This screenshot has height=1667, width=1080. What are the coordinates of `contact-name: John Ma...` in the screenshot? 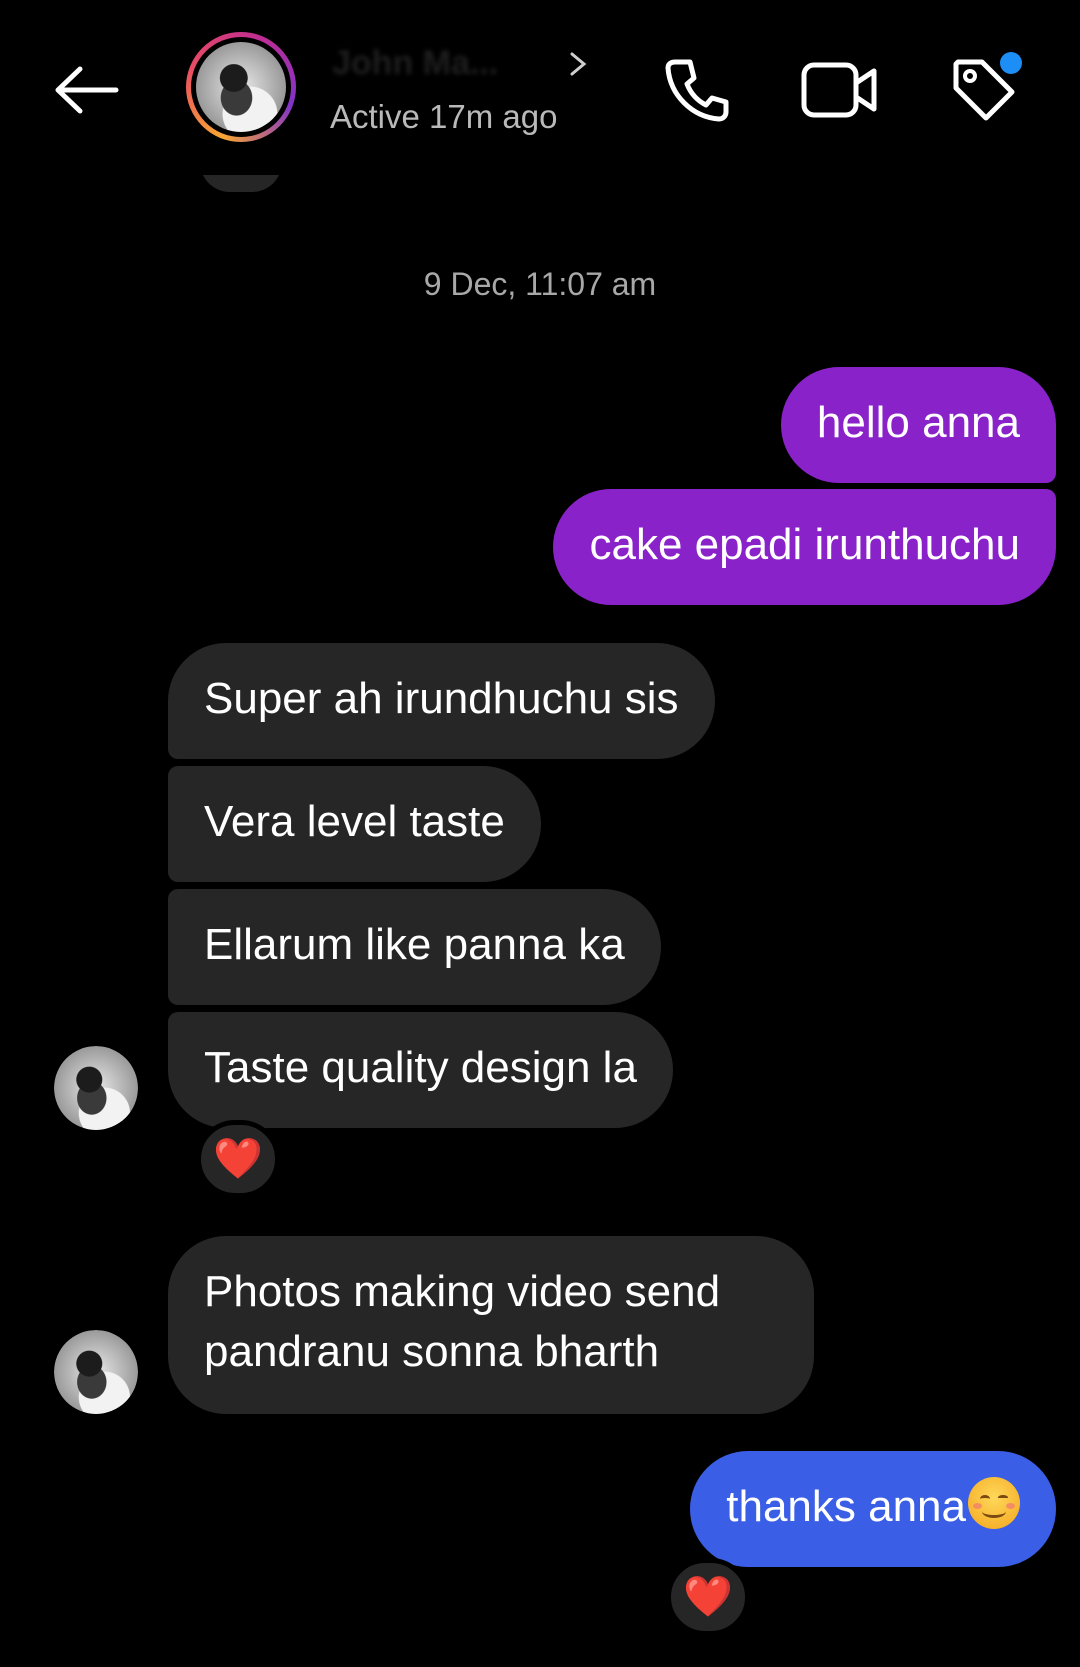 It's located at (415, 63).